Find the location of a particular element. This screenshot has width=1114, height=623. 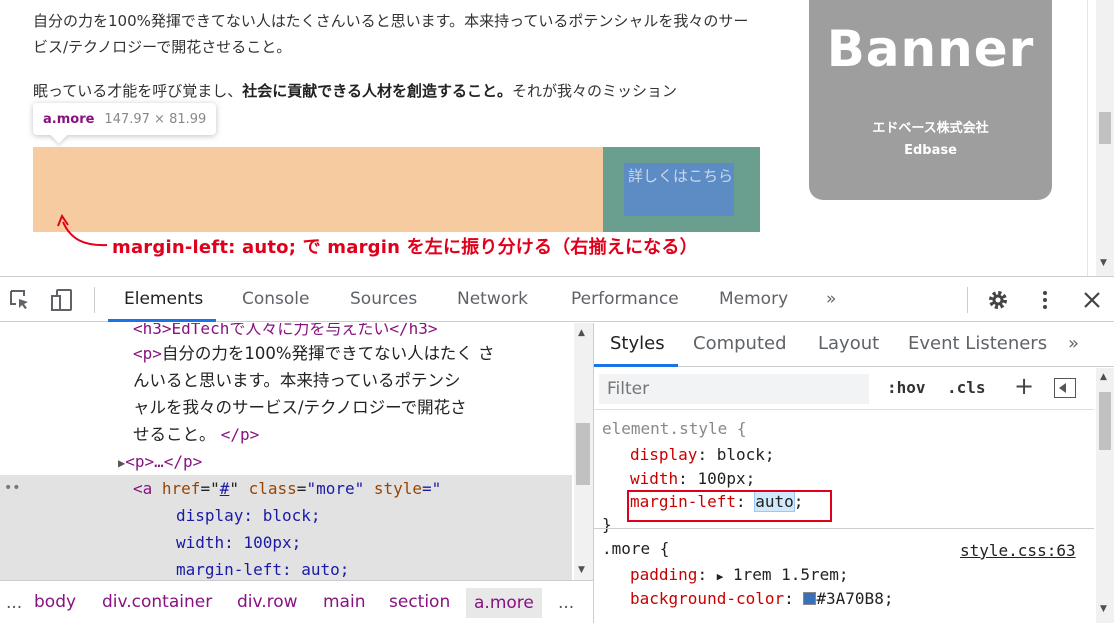

tab-styles: Styles is located at coordinates (637, 343).